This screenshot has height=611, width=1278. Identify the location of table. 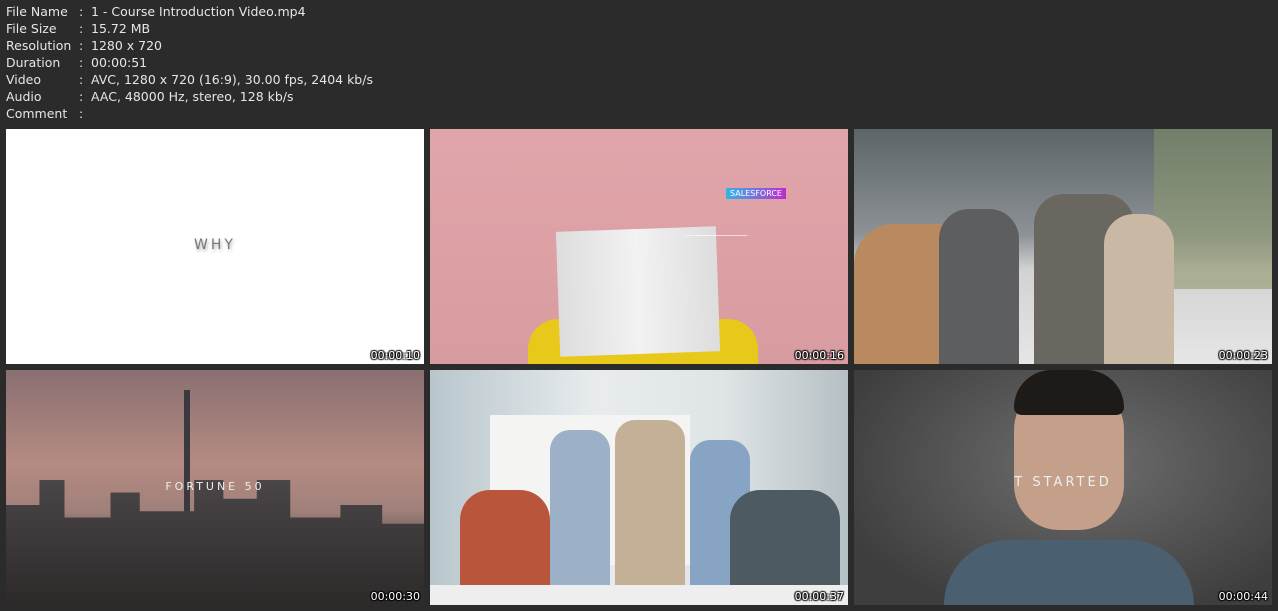
(639, 595).